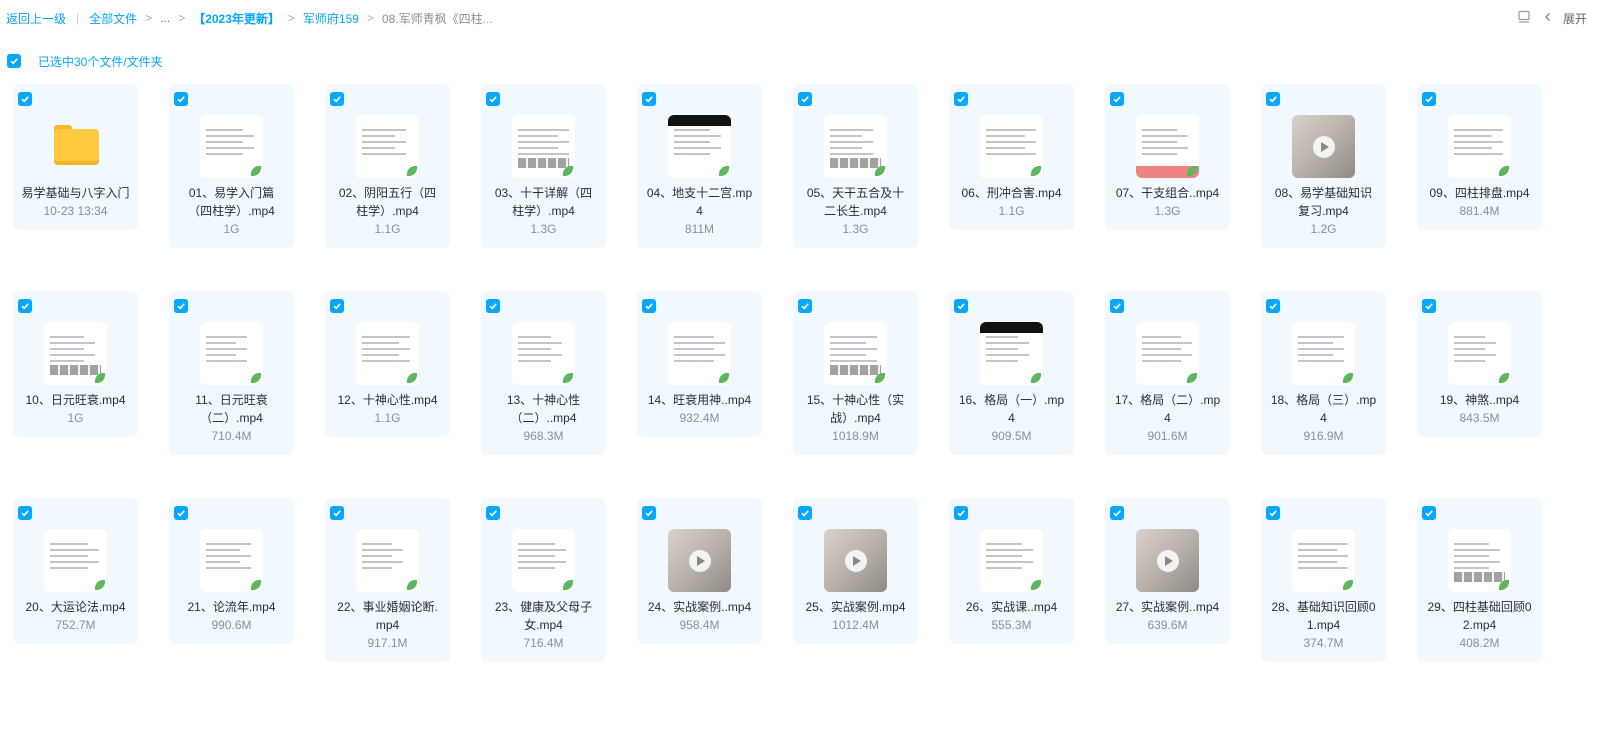  I want to click on file-card: 20、大运论法.mp4 752.7M, so click(75, 571).